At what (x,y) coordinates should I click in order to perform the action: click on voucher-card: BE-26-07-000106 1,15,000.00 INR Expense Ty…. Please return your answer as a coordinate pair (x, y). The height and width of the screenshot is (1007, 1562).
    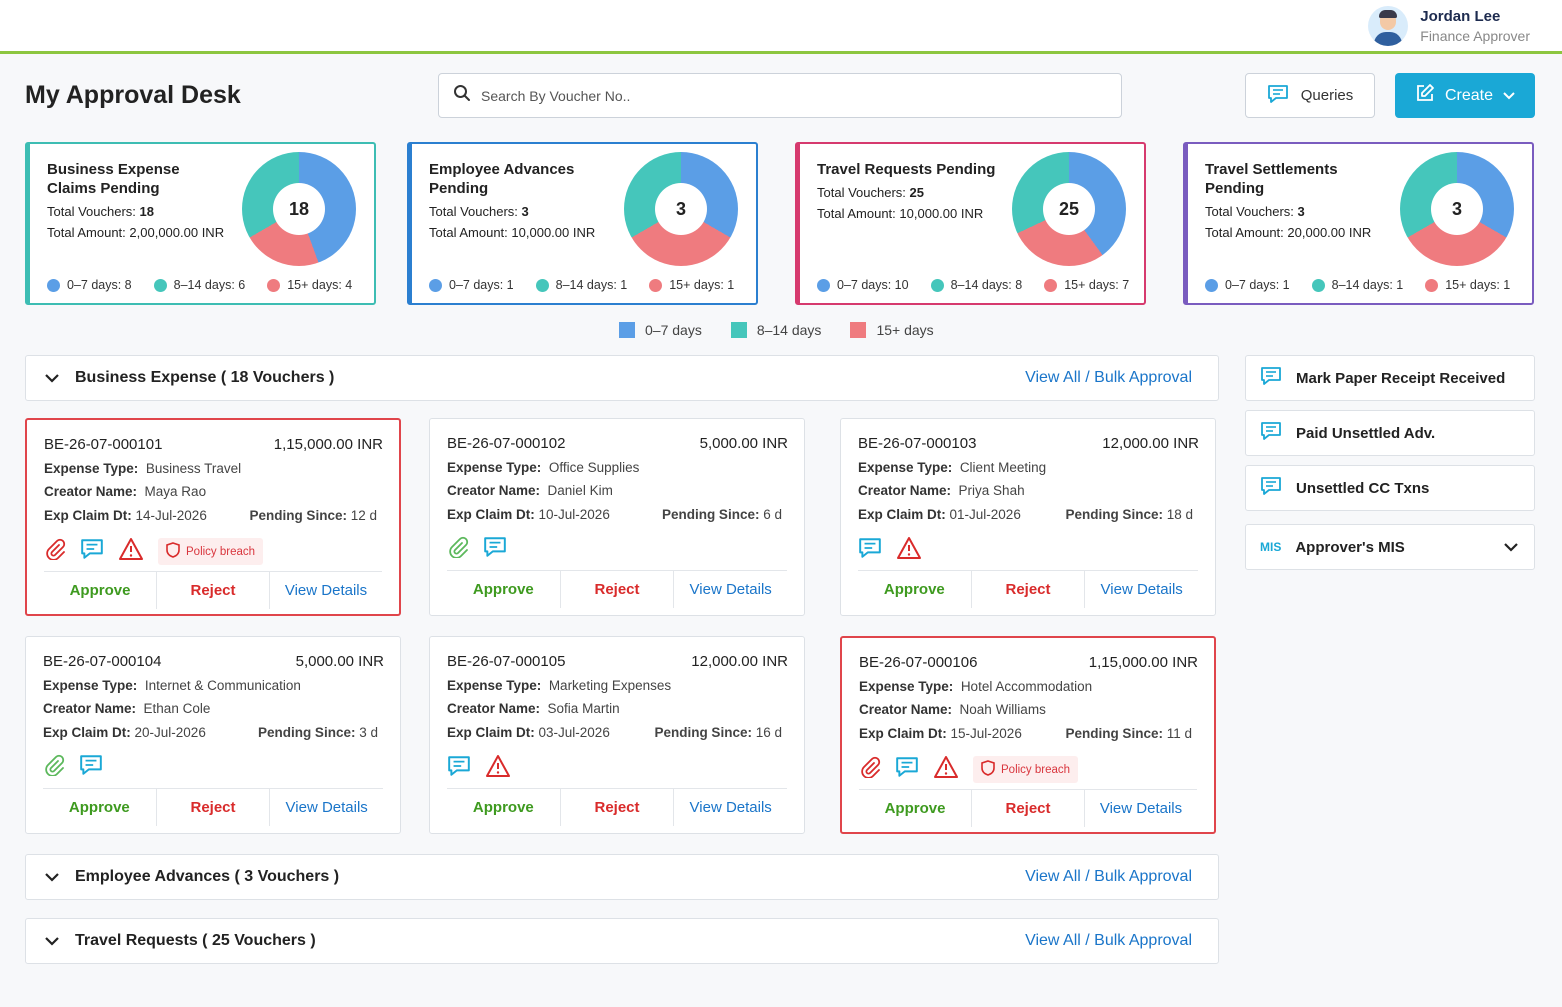
    Looking at the image, I should click on (1028, 735).